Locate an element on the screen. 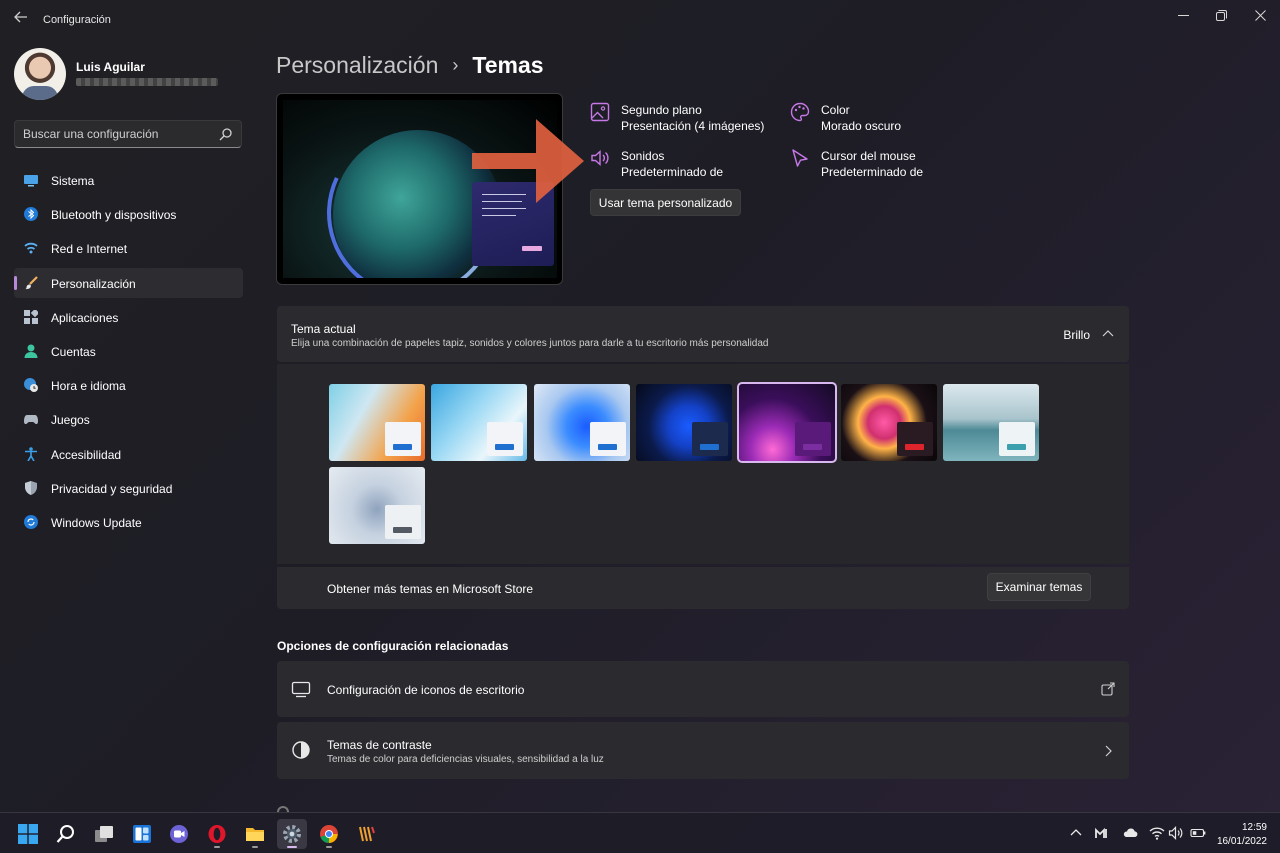 The image size is (1280, 853). taskbar-search-button is located at coordinates (66, 834).